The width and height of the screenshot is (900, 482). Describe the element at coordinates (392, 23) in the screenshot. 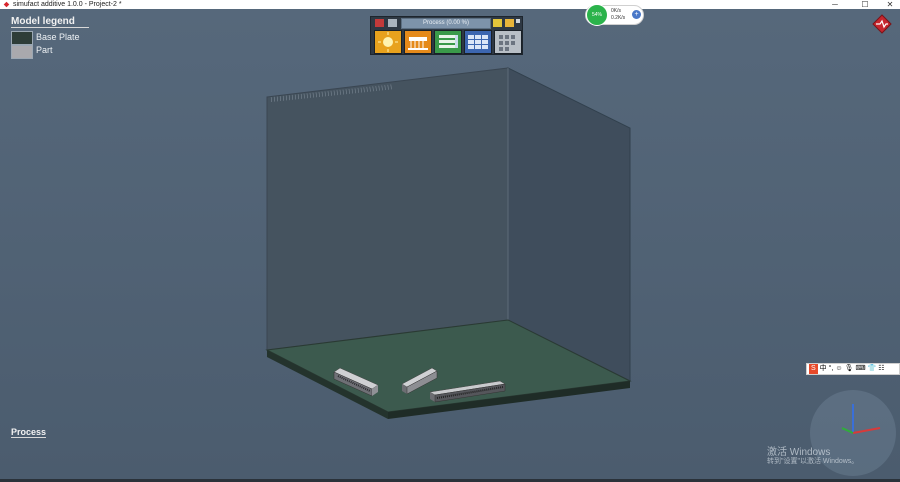

I see `trash-icon` at that location.